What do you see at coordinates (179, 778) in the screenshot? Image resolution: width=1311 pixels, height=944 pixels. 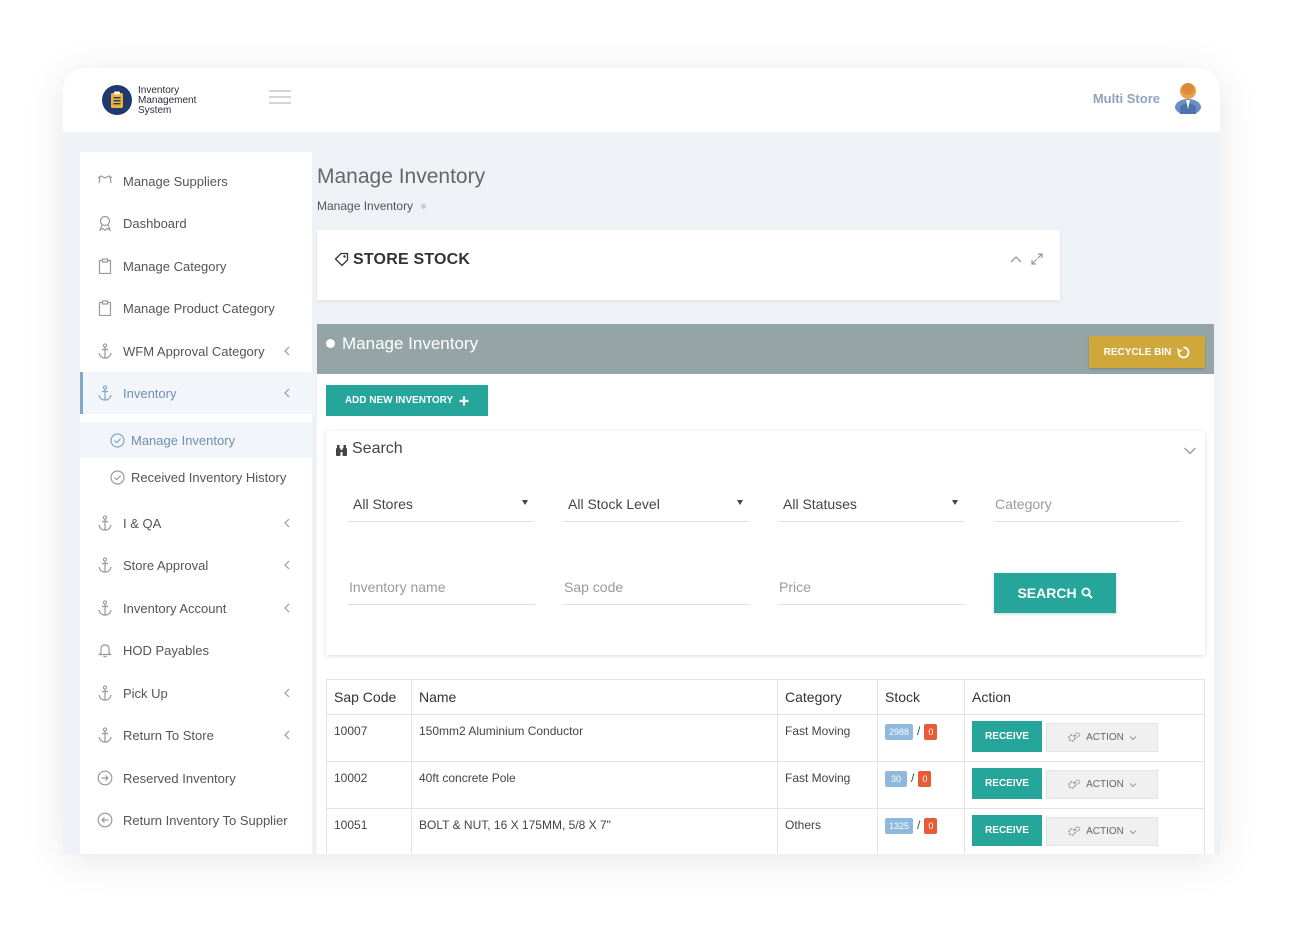 I see `sidebar-item-label: Reserved Inventory` at bounding box center [179, 778].